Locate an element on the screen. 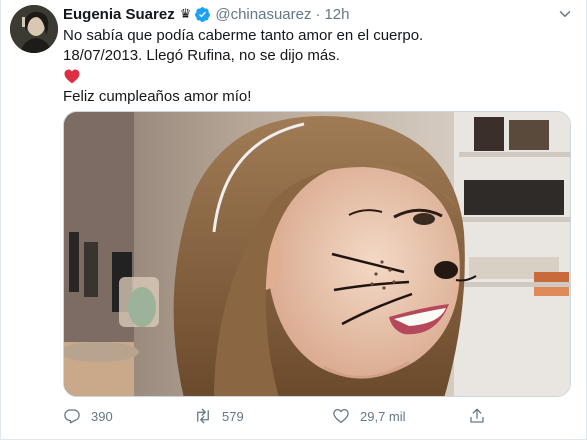 The width and height of the screenshot is (587, 440). like-button: 29,7 mil is located at coordinates (369, 416).